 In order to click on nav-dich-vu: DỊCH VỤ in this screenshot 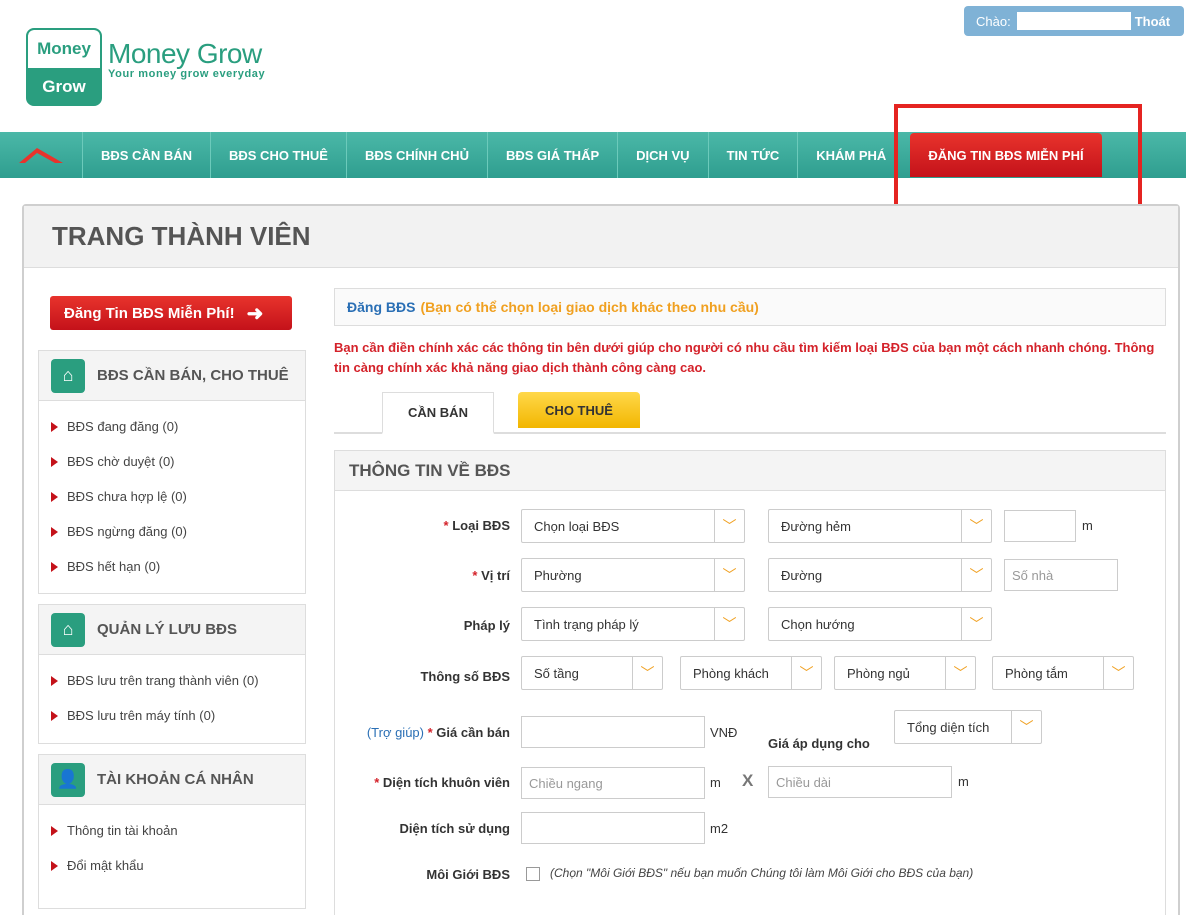, I will do `click(662, 155)`.